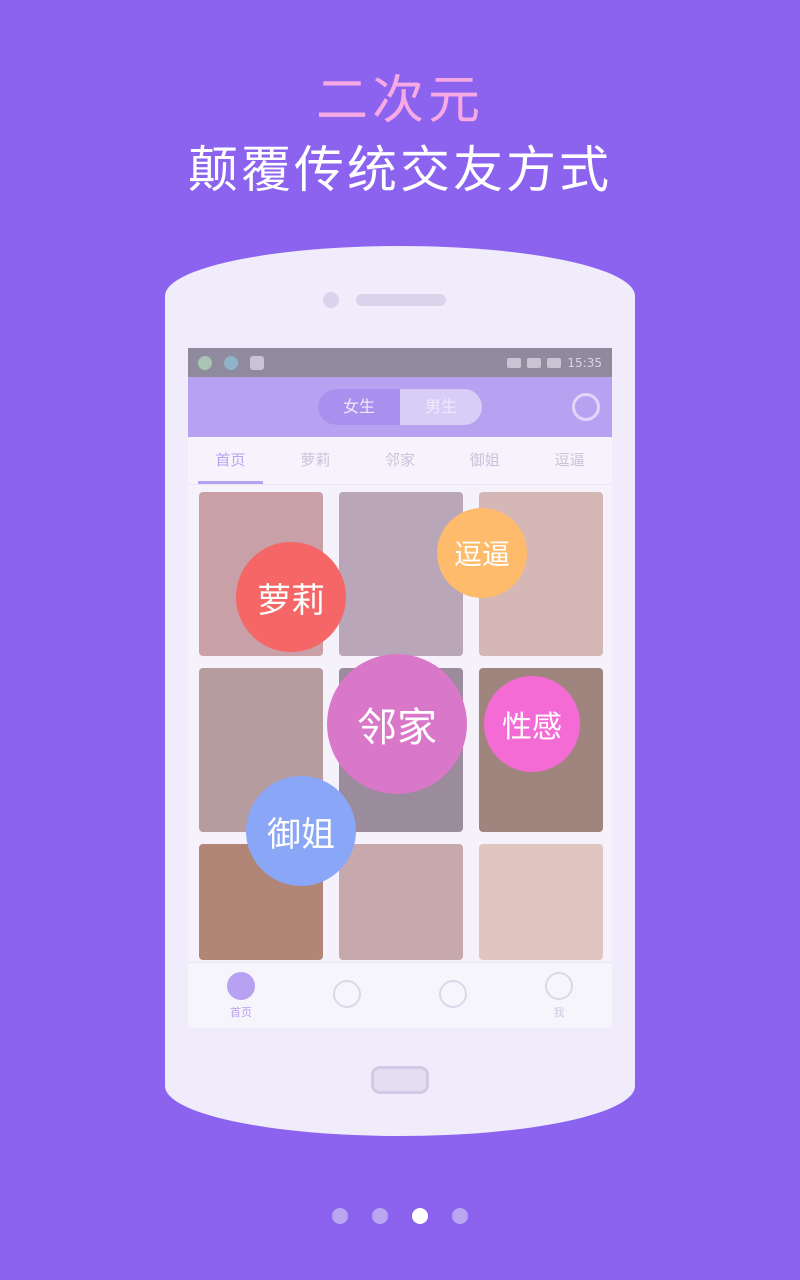 This screenshot has height=1280, width=800. What do you see at coordinates (400, 170) in the screenshot?
I see `headline-line-2: 颠覆传统交友方式` at bounding box center [400, 170].